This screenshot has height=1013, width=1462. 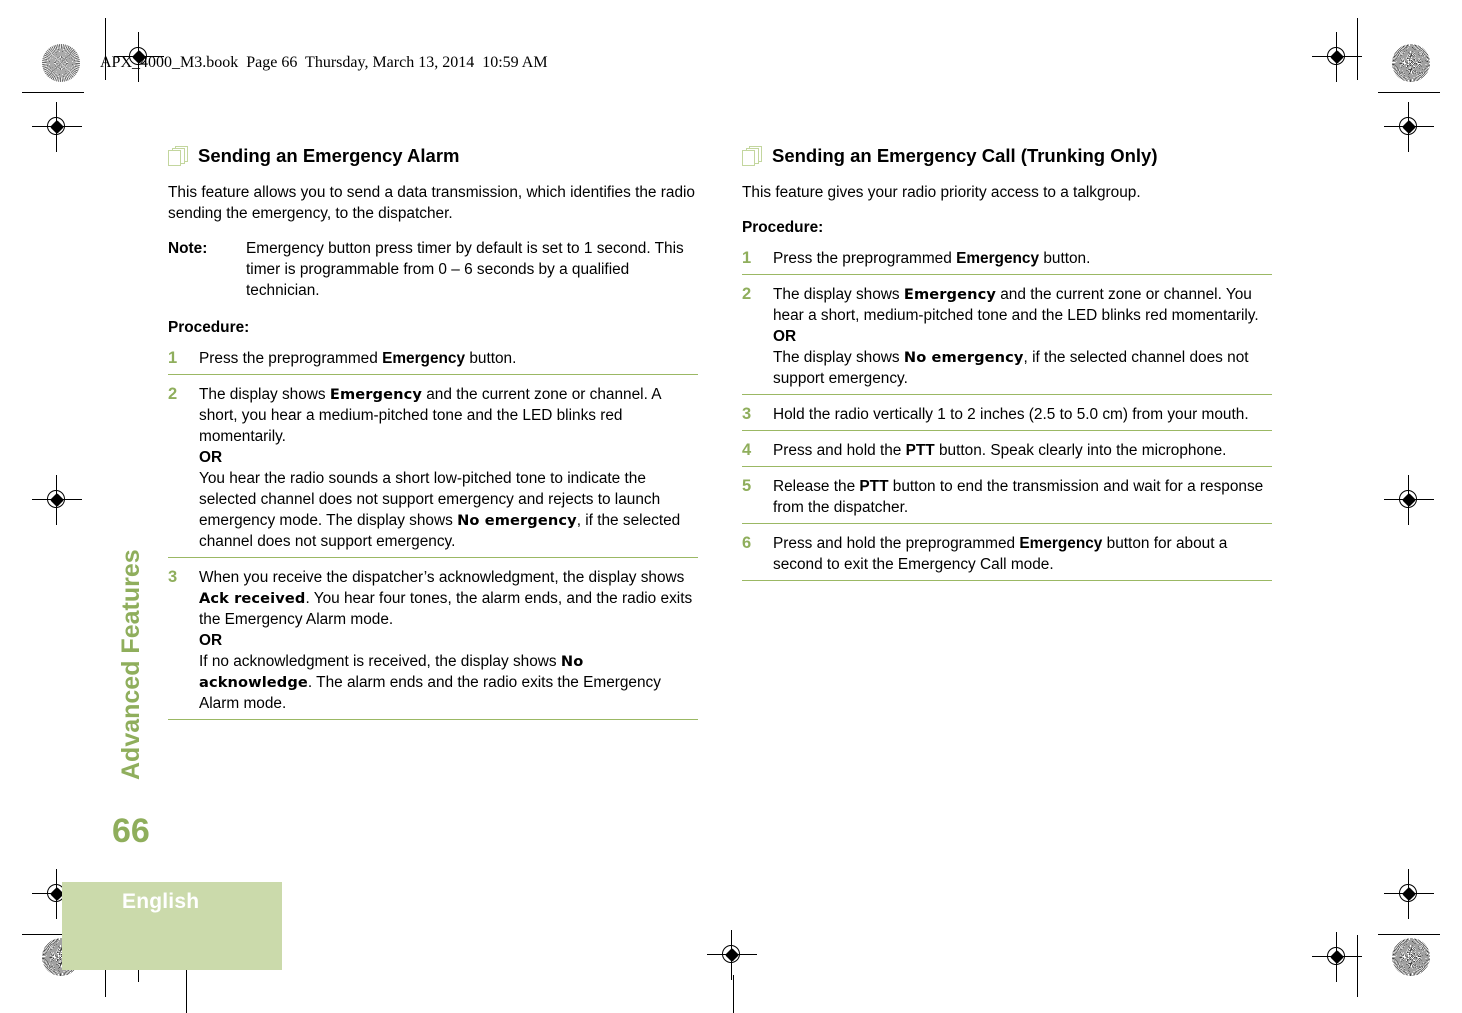 What do you see at coordinates (1411, 957) in the screenshot?
I see `density-patch-bottom-right` at bounding box center [1411, 957].